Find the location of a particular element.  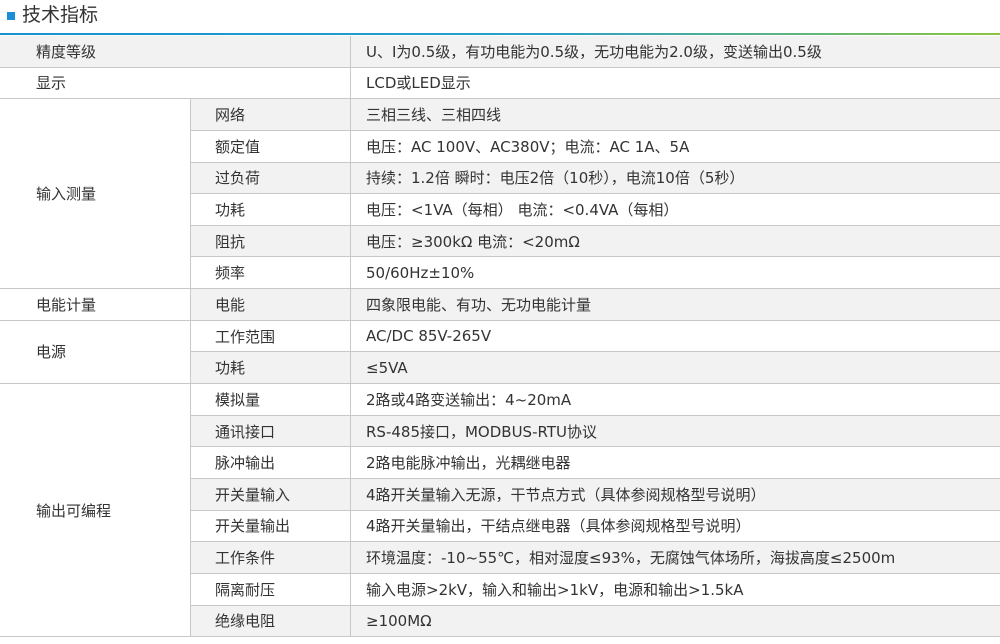

spec-value: ≥100MΩ is located at coordinates (399, 620).